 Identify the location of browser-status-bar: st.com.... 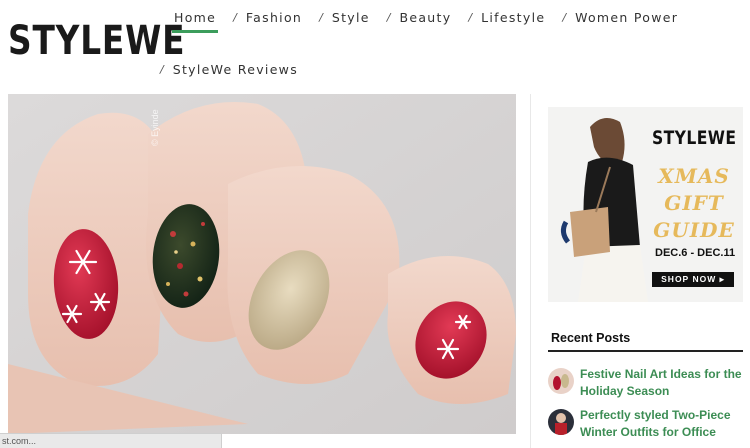
(111, 440).